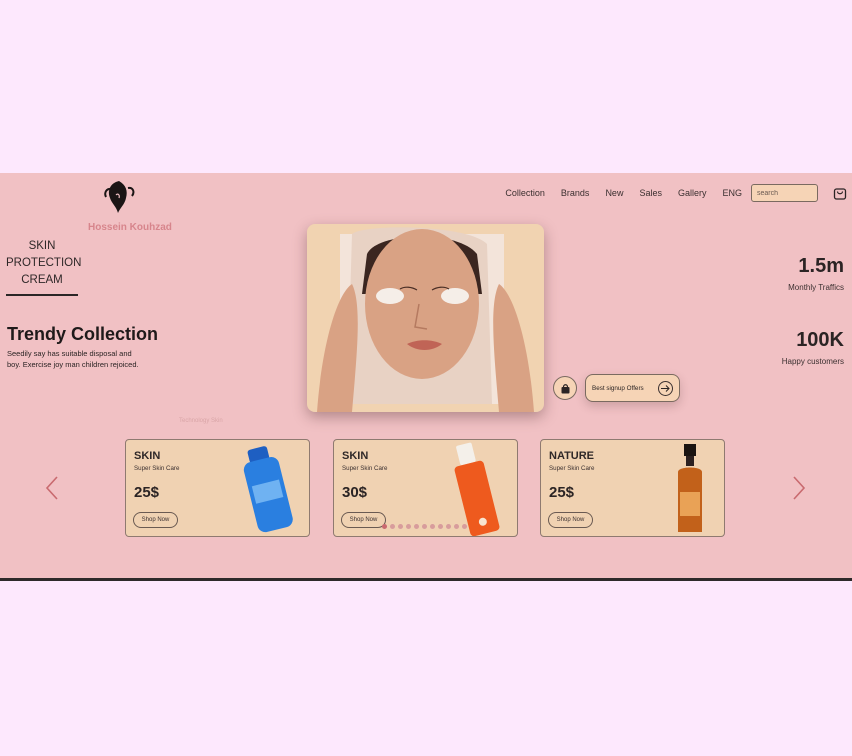  I want to click on product-card: SKIN Super Skin Care 30$ Shop Now, so click(425, 488).